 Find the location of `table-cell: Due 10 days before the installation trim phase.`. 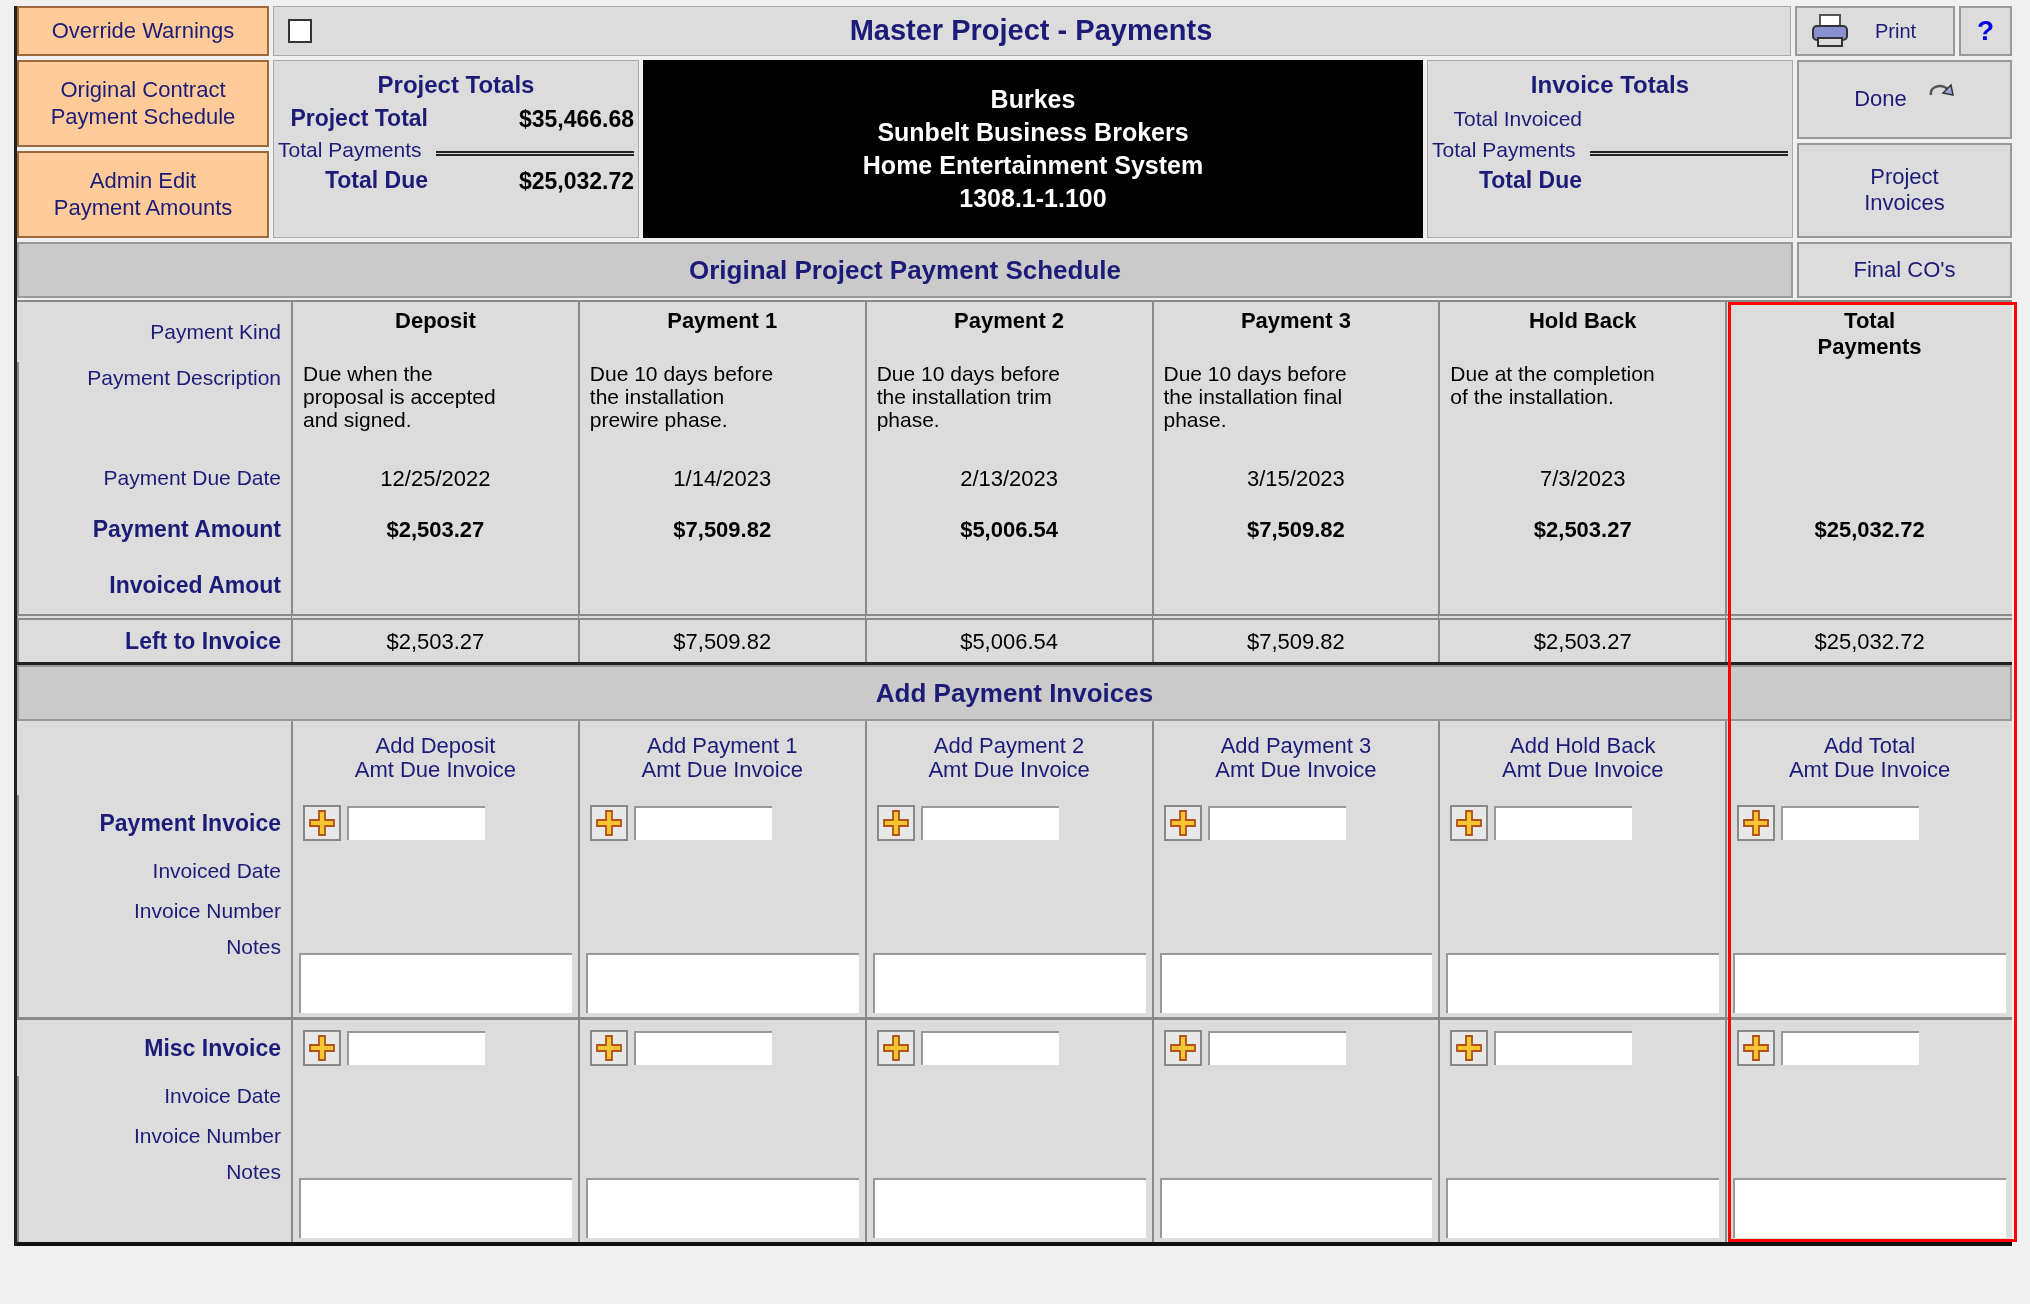

table-cell: Due 10 days before the installation trim phase. is located at coordinates (1008, 408).